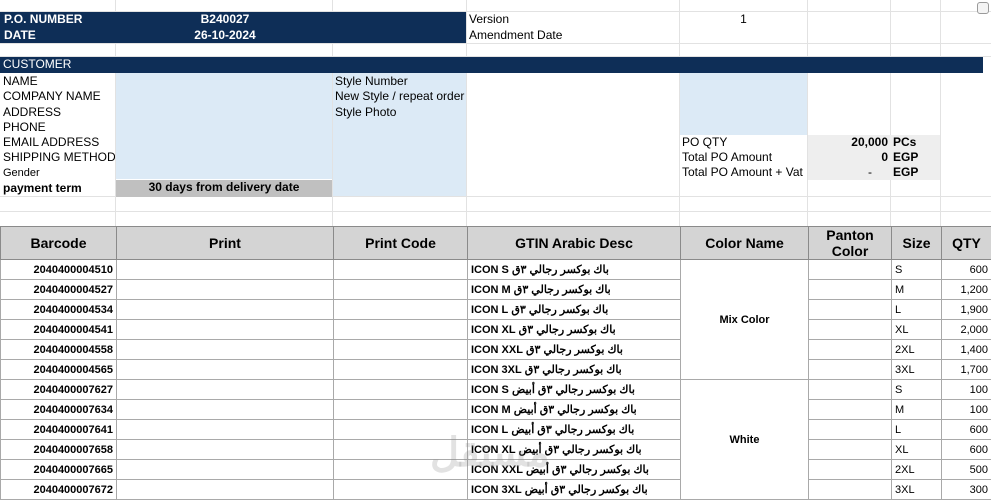 This screenshot has width=991, height=504. Describe the element at coordinates (574, 429) in the screenshot. I see `gtin-arabic-desc-cell: باك بوكسر رجالي ٣ق أبيض ICON L` at that location.